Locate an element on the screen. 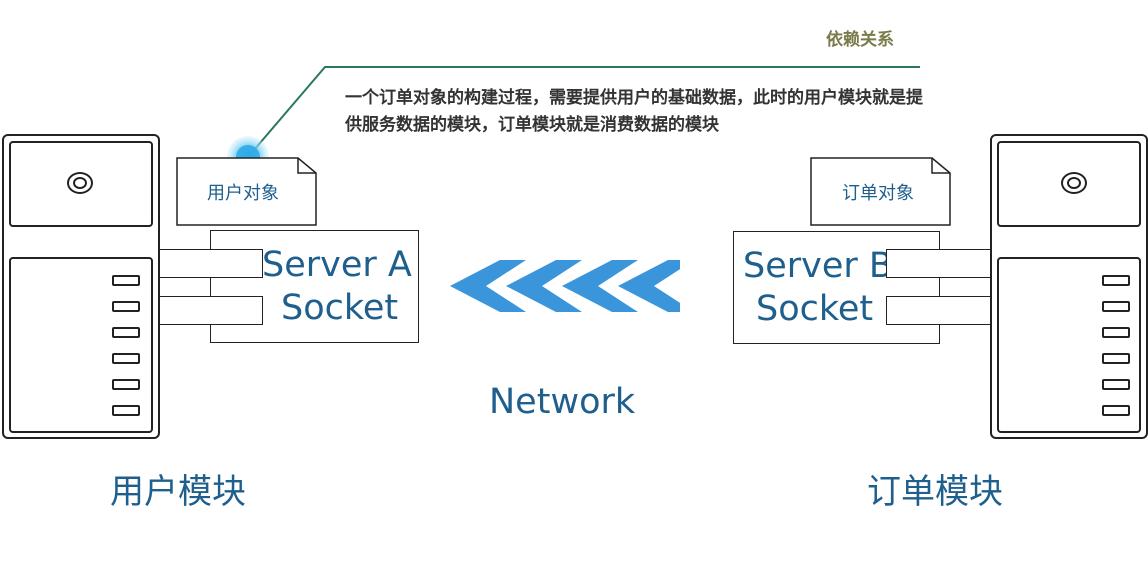 The height and width of the screenshot is (578, 1148). order-server is located at coordinates (1069, 286).